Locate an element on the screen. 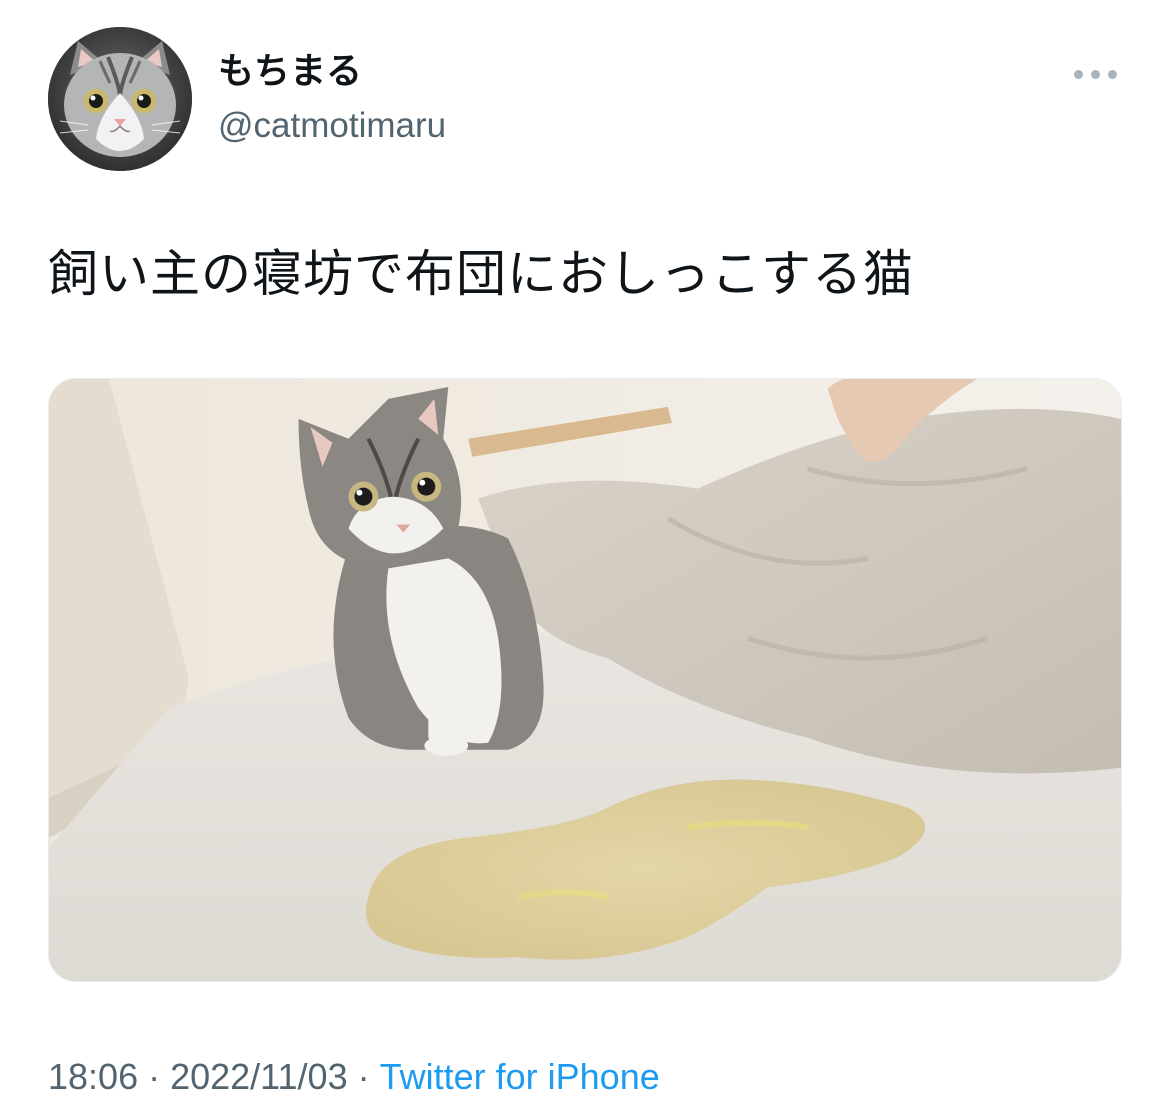 The height and width of the screenshot is (1112, 1170). cat-avatar-image is located at coordinates (120, 99).